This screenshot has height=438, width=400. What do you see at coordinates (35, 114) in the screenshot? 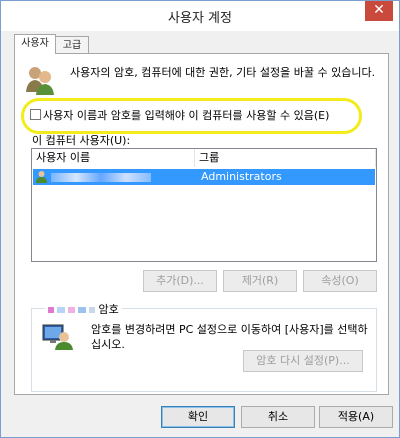
I see `require-password-checkbox` at bounding box center [35, 114].